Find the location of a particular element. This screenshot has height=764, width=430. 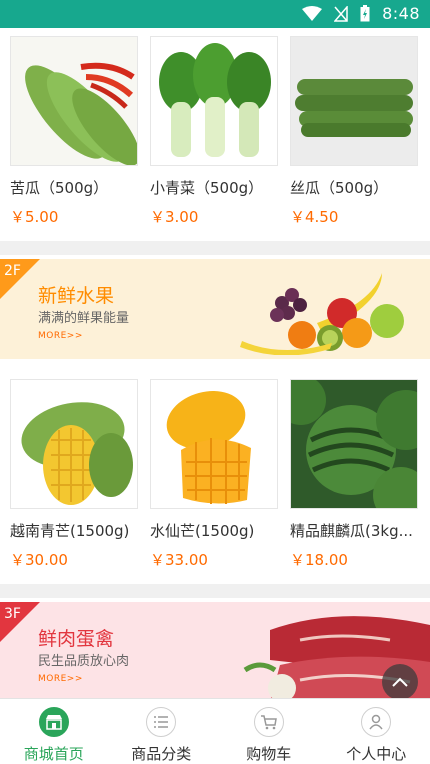

meat-banner: 3F 鲜肉蛋禽 民生品质放心肉 MORE>> is located at coordinates (215, 650).